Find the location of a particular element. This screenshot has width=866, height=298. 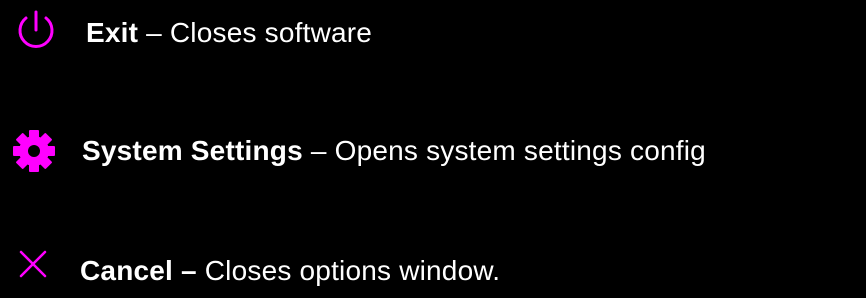

exit-description-text: – Closes software is located at coordinates (255, 32).